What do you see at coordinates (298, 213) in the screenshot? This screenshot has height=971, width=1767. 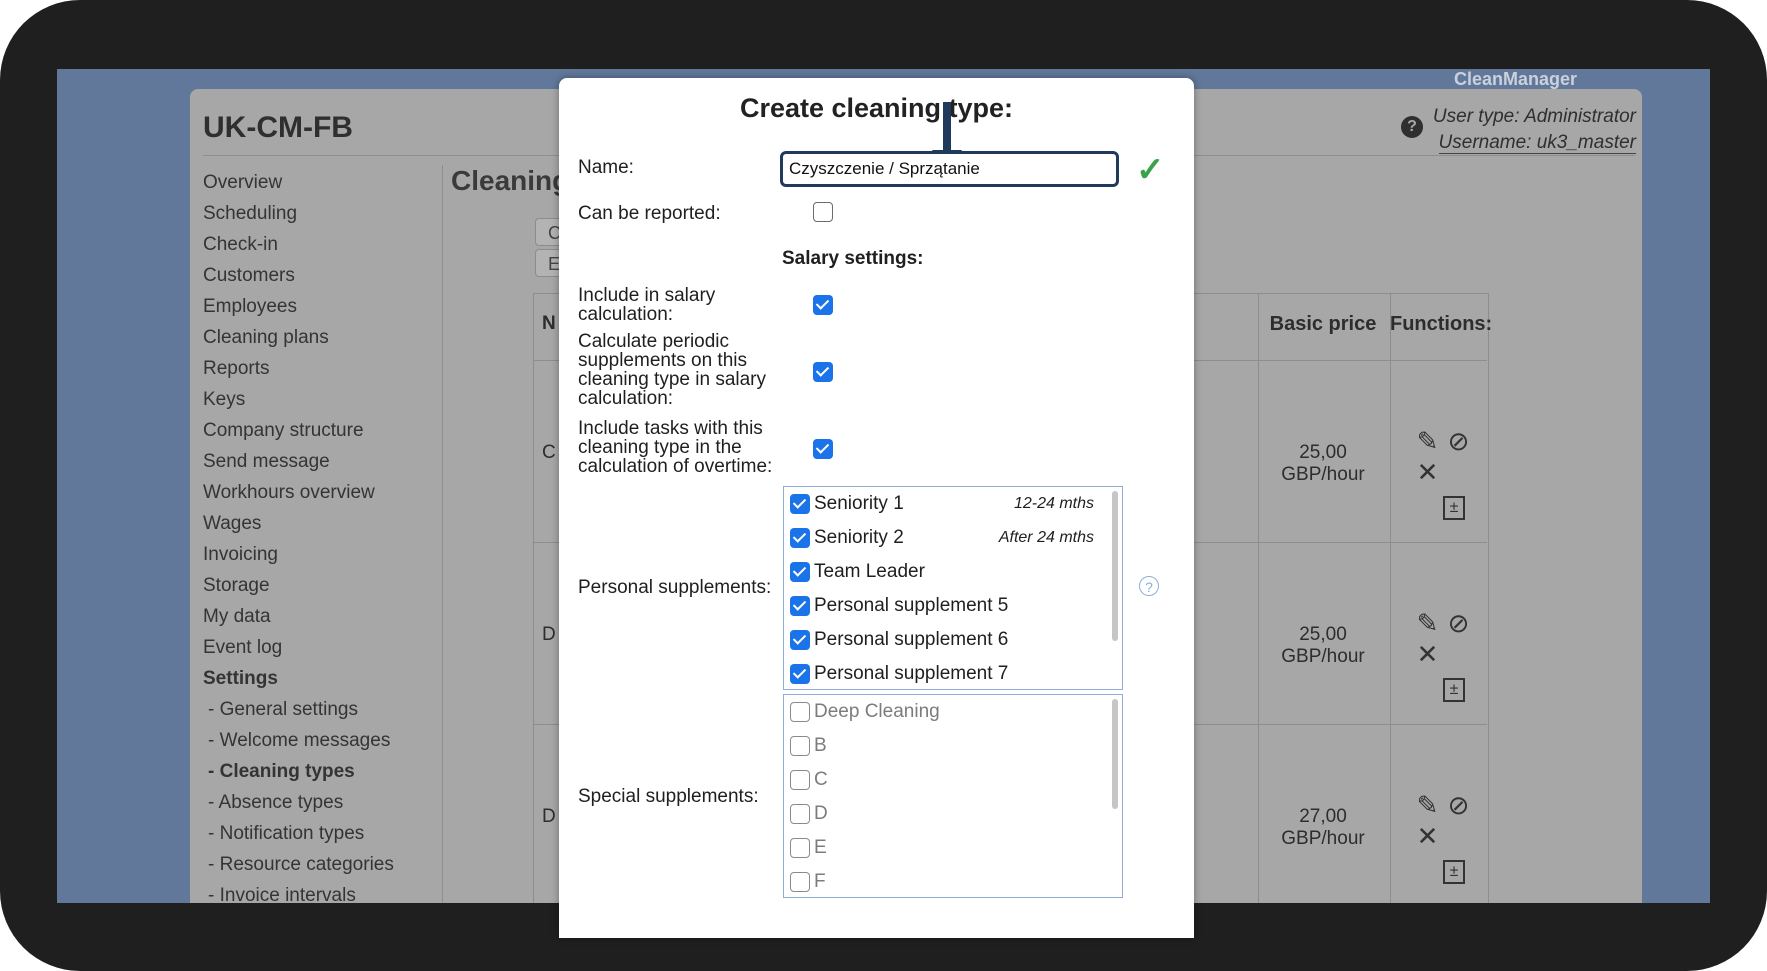 I see `menu-item-scheduling: Scheduling` at bounding box center [298, 213].